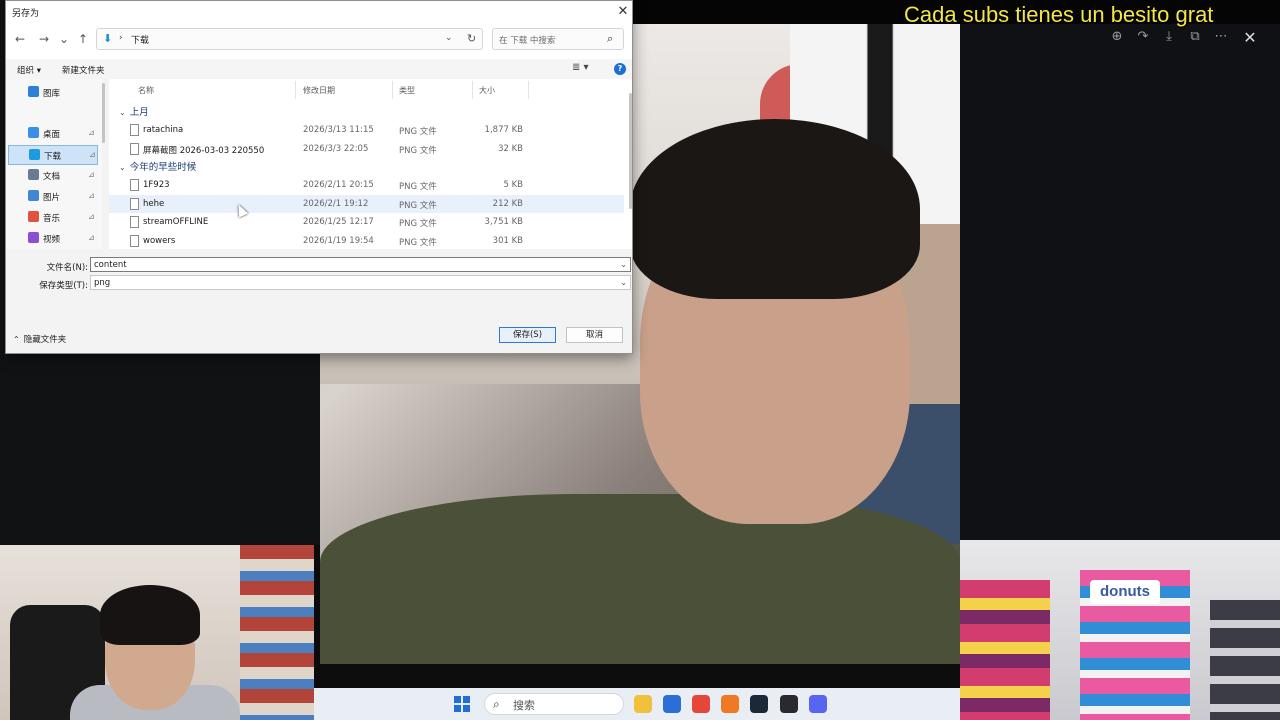  Describe the element at coordinates (154, 203) in the screenshot. I see `file-name: hehe` at that location.